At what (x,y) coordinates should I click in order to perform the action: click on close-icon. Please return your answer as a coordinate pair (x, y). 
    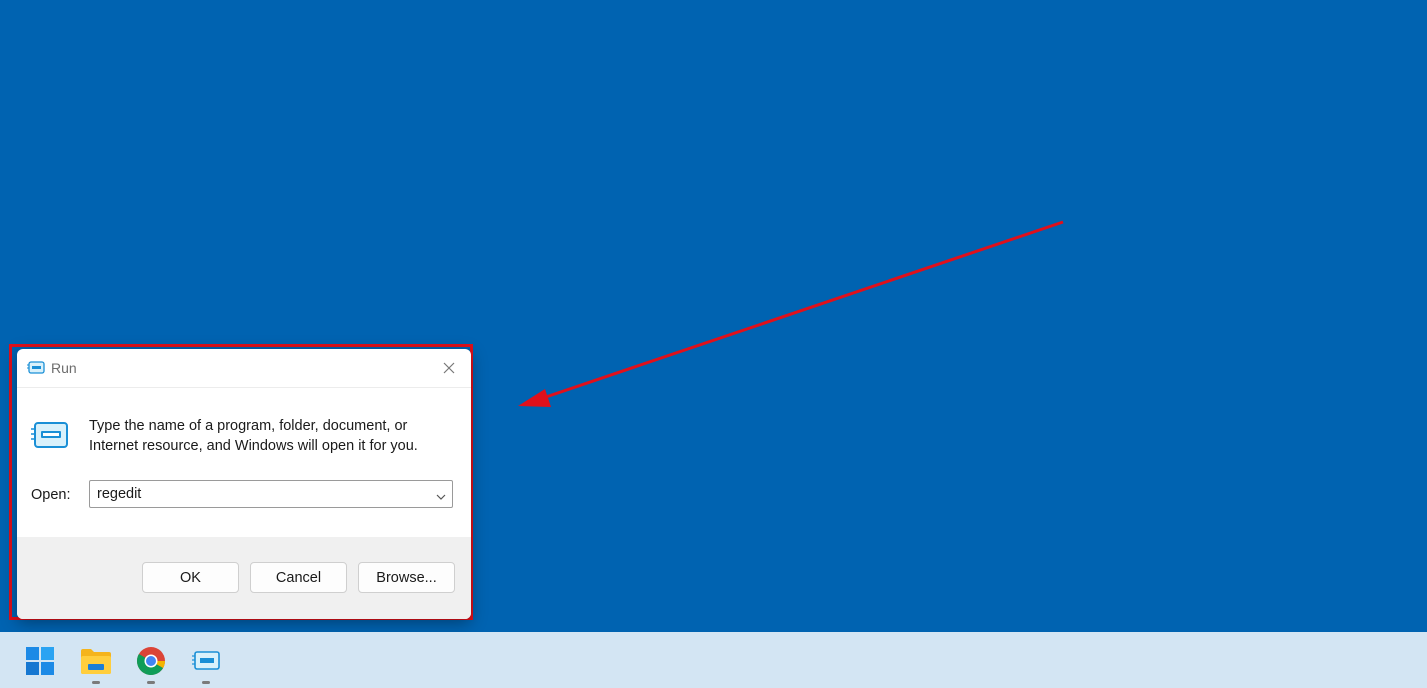
    Looking at the image, I should click on (449, 368).